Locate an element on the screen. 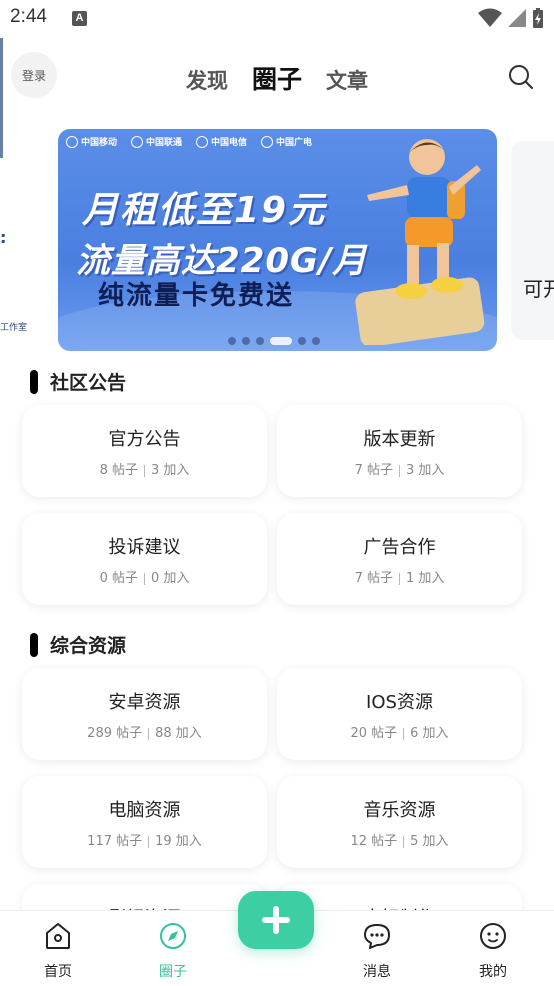 The width and height of the screenshot is (554, 986). circle-title: 音乐资源 is located at coordinates (399, 810).